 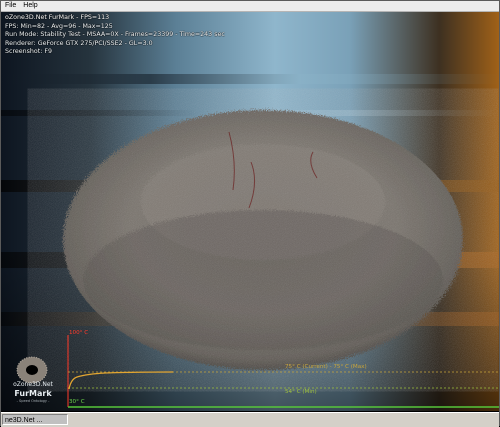 What do you see at coordinates (30, 6) in the screenshot?
I see `menu-help: Help` at bounding box center [30, 6].